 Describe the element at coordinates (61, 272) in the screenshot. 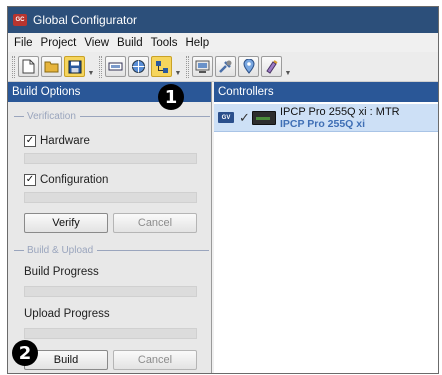

I see `build-progress-label: Build Progress` at that location.